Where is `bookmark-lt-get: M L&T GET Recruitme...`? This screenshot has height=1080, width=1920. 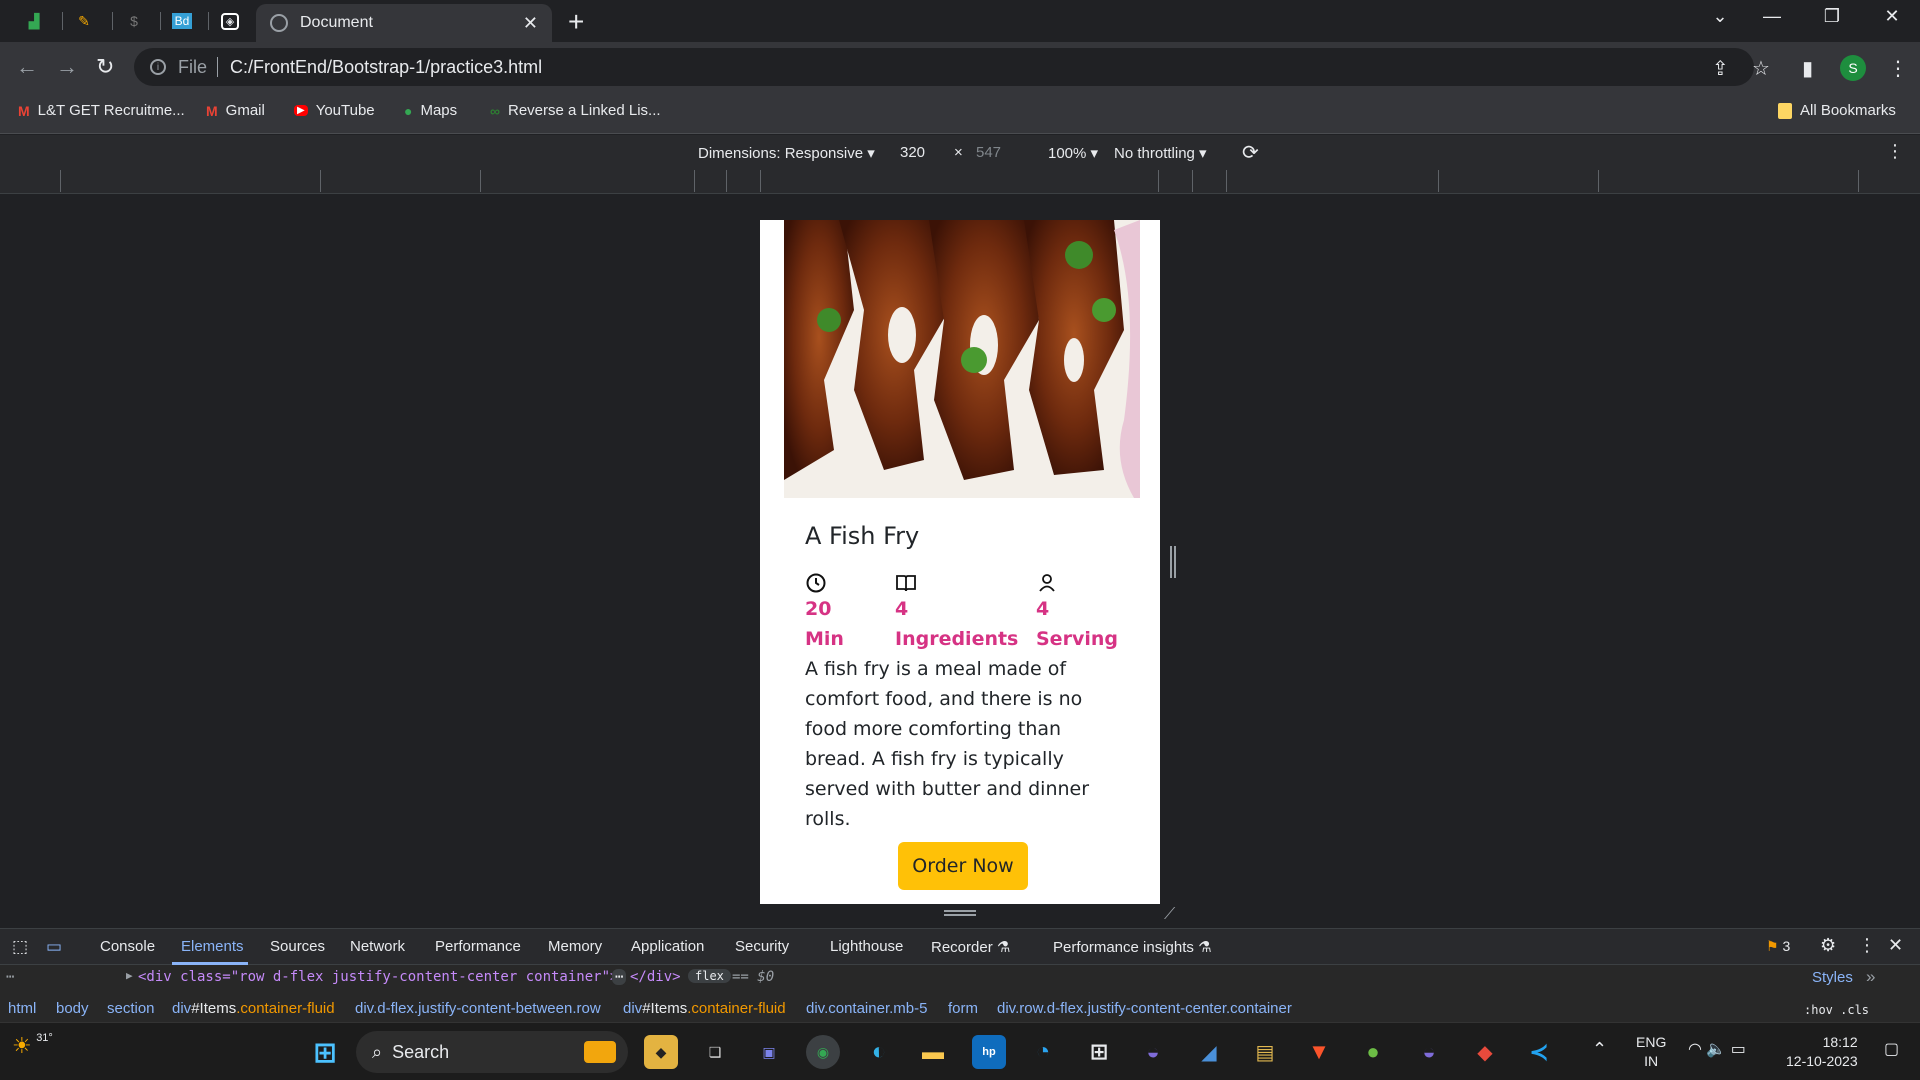 bookmark-lt-get: M L&T GET Recruitme... is located at coordinates (101, 110).